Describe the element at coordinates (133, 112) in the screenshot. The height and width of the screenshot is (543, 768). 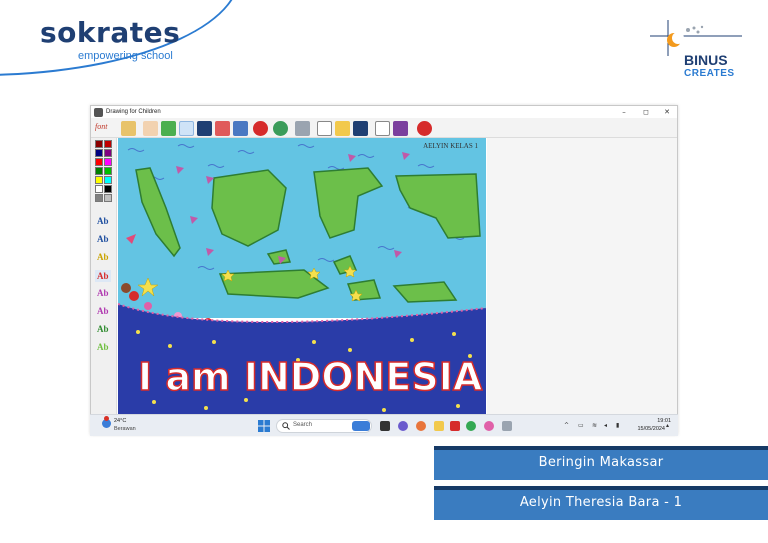
I see `window-title: Drawing for Children` at that location.